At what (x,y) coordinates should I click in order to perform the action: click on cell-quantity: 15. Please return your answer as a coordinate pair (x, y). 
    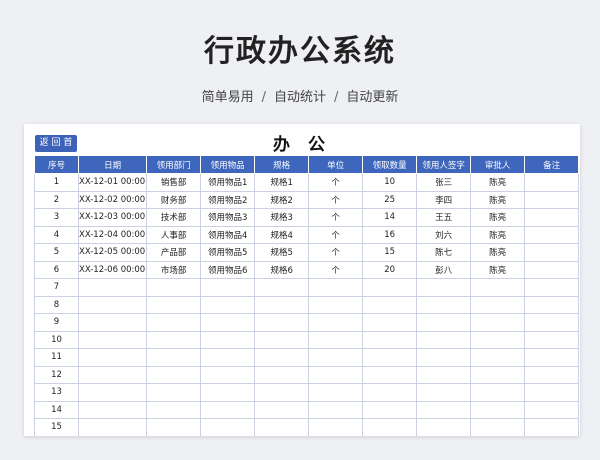
    Looking at the image, I should click on (390, 252).